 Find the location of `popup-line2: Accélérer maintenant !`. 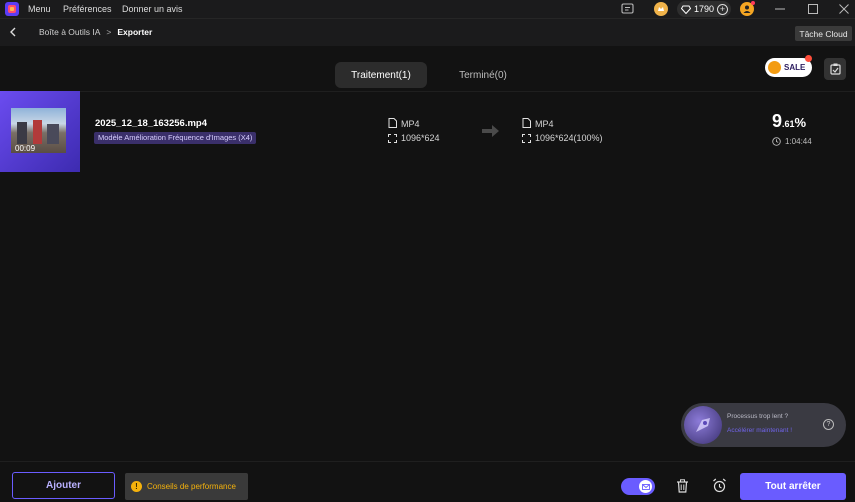

popup-line2: Accélérer maintenant ! is located at coordinates (759, 430).